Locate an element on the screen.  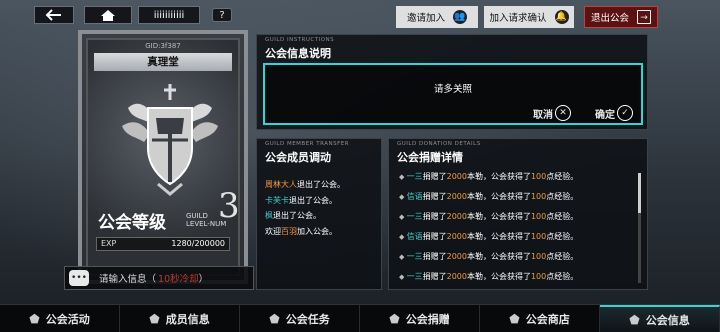
tab-member-info: ⬟ 成员信息 is located at coordinates (180, 318).